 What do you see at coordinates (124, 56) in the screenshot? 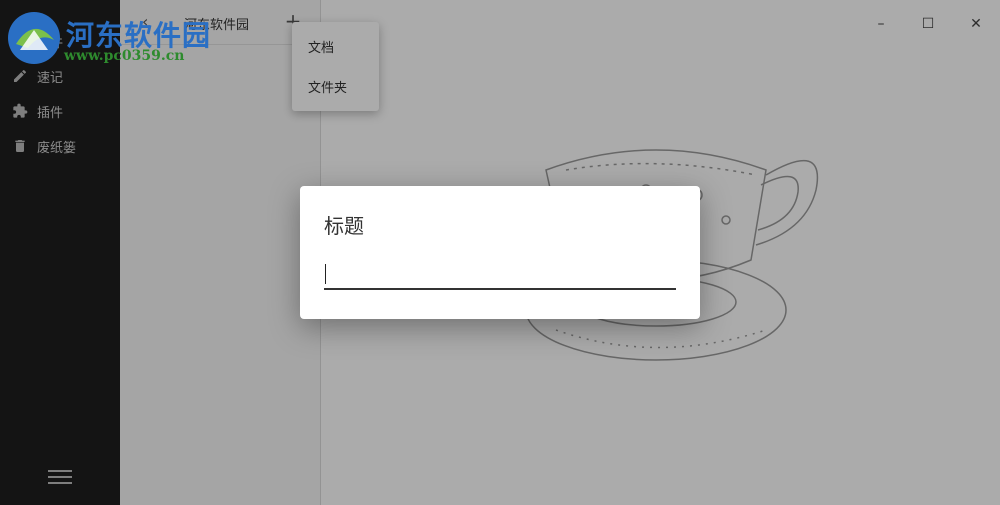
I see `watermark-url: www.pc0359.cn` at bounding box center [124, 56].